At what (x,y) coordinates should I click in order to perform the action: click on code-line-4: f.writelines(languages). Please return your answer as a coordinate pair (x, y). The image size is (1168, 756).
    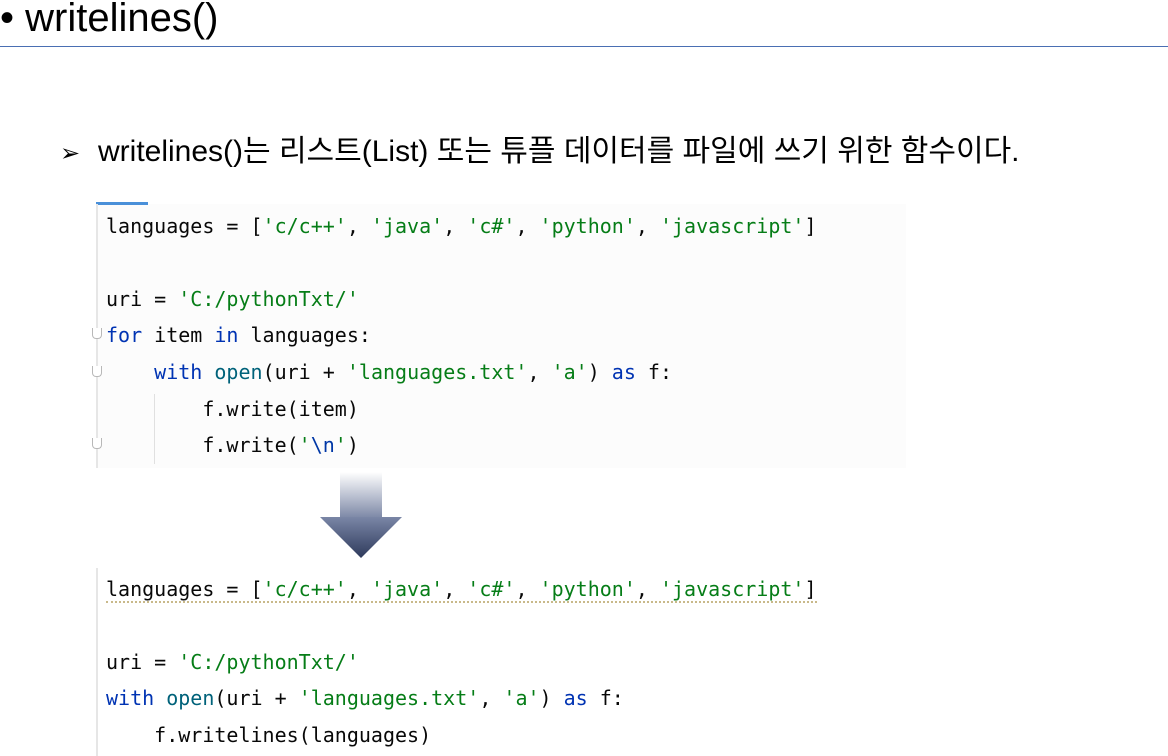
    Looking at the image, I should click on (269, 735).